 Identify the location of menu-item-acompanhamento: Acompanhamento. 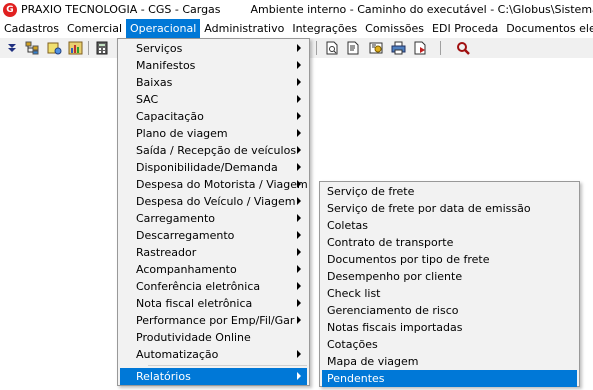
(213, 269).